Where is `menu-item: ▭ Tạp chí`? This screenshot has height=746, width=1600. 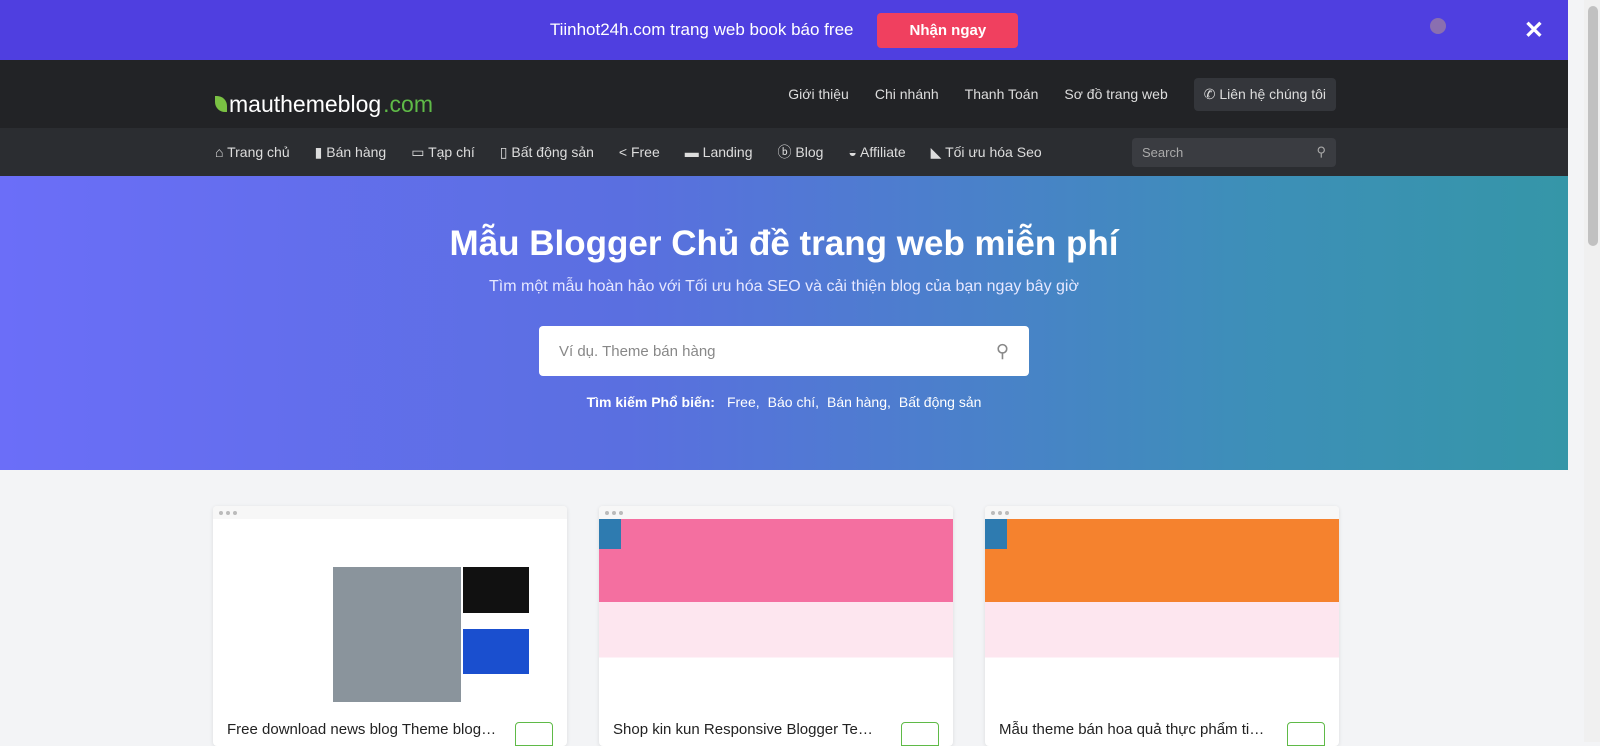
menu-item: ▭ Tạp chí is located at coordinates (443, 152).